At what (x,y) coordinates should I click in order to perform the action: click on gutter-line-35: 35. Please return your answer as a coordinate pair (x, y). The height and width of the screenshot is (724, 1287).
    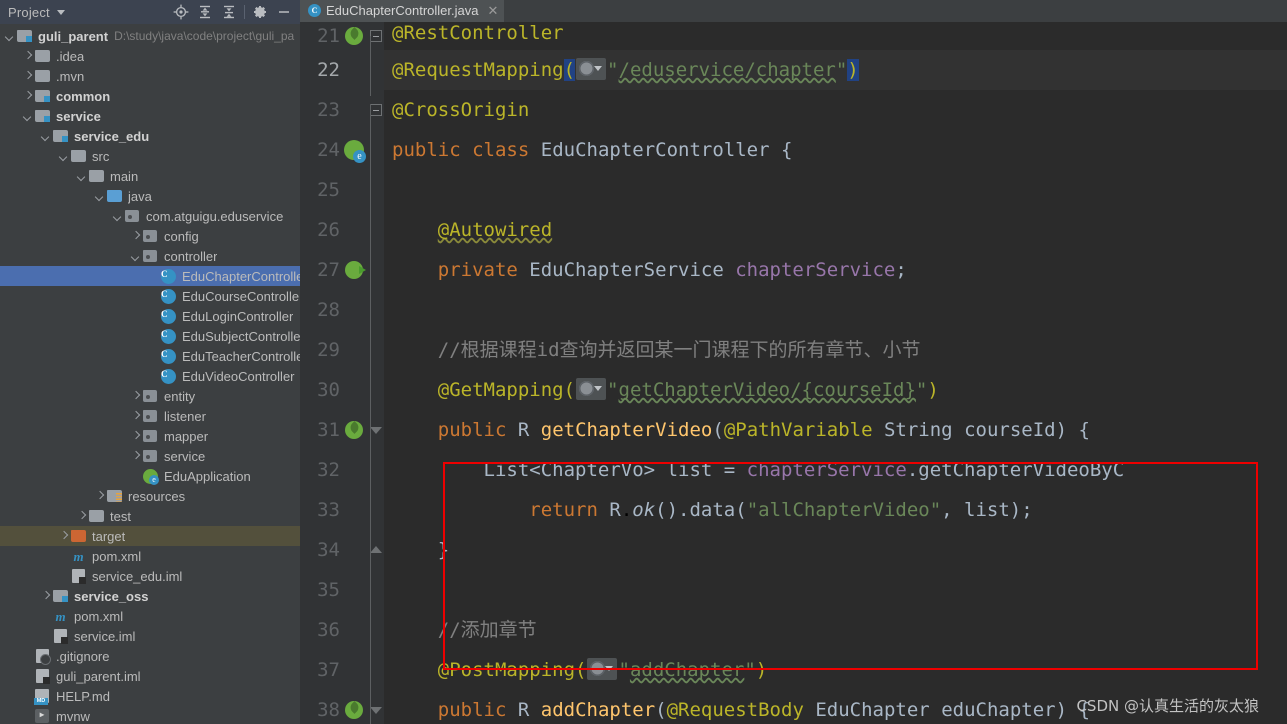
    Looking at the image, I should click on (342, 590).